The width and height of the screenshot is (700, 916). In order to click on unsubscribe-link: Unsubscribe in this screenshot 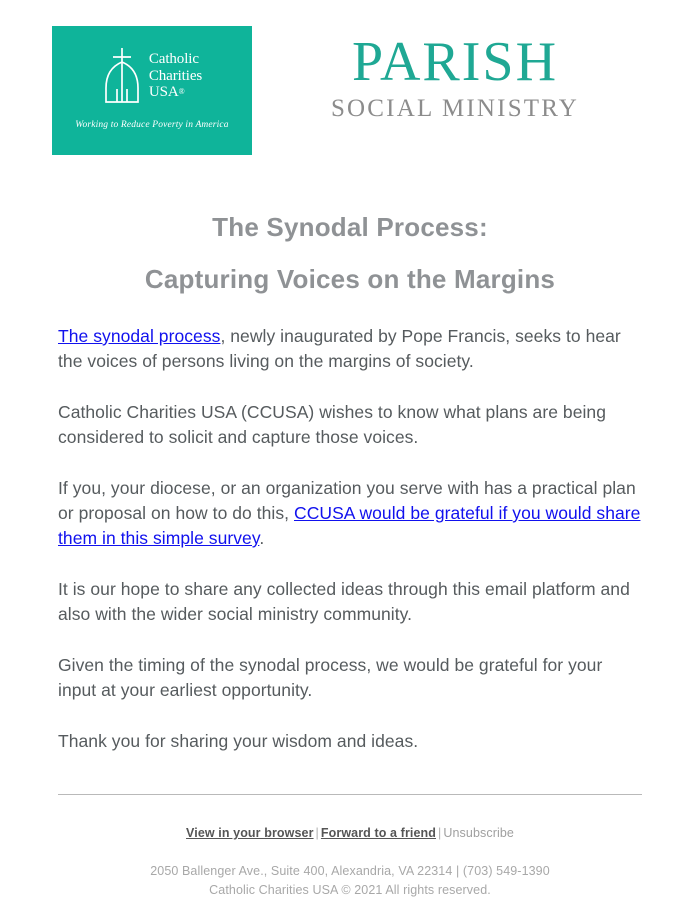, I will do `click(478, 833)`.